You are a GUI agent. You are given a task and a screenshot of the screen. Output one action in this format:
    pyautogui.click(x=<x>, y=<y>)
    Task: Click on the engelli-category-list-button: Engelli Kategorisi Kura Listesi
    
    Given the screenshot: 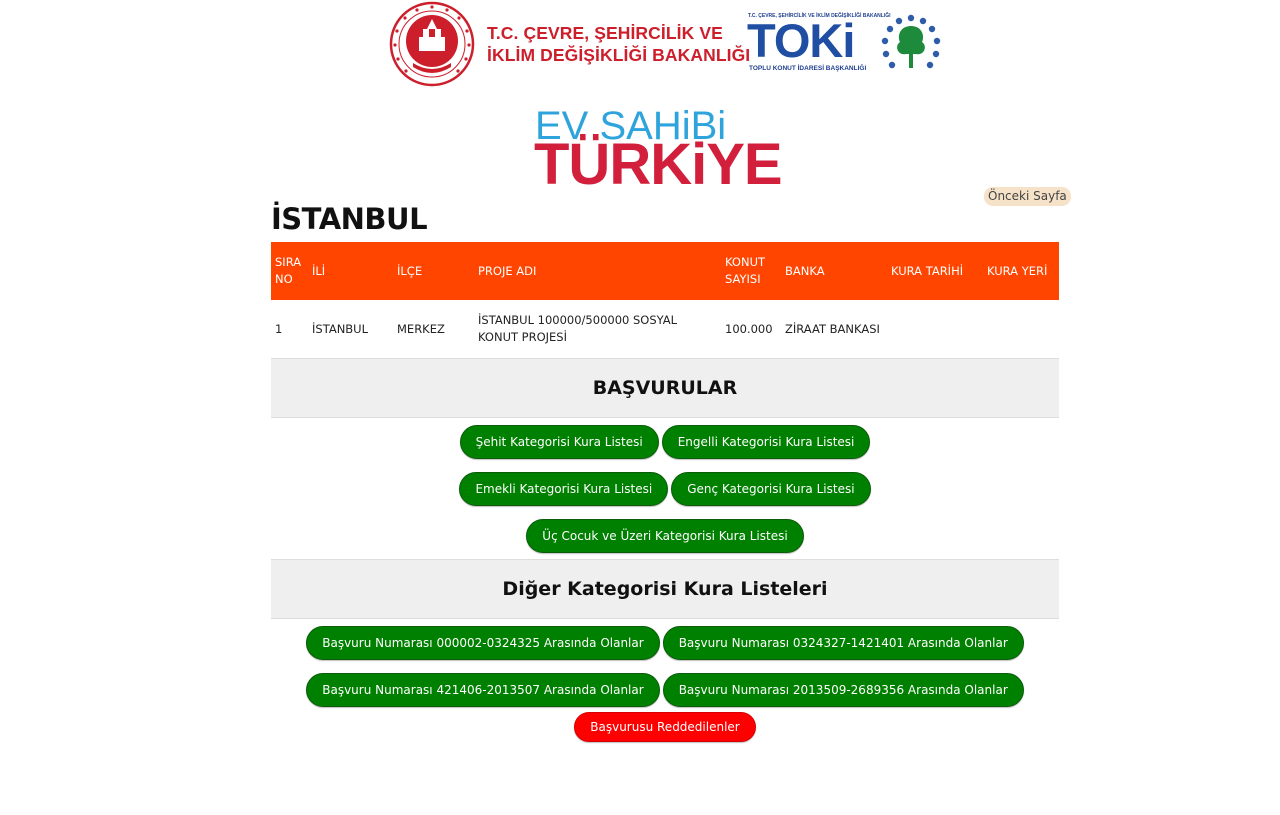 What is the action you would take?
    pyautogui.click(x=766, y=442)
    